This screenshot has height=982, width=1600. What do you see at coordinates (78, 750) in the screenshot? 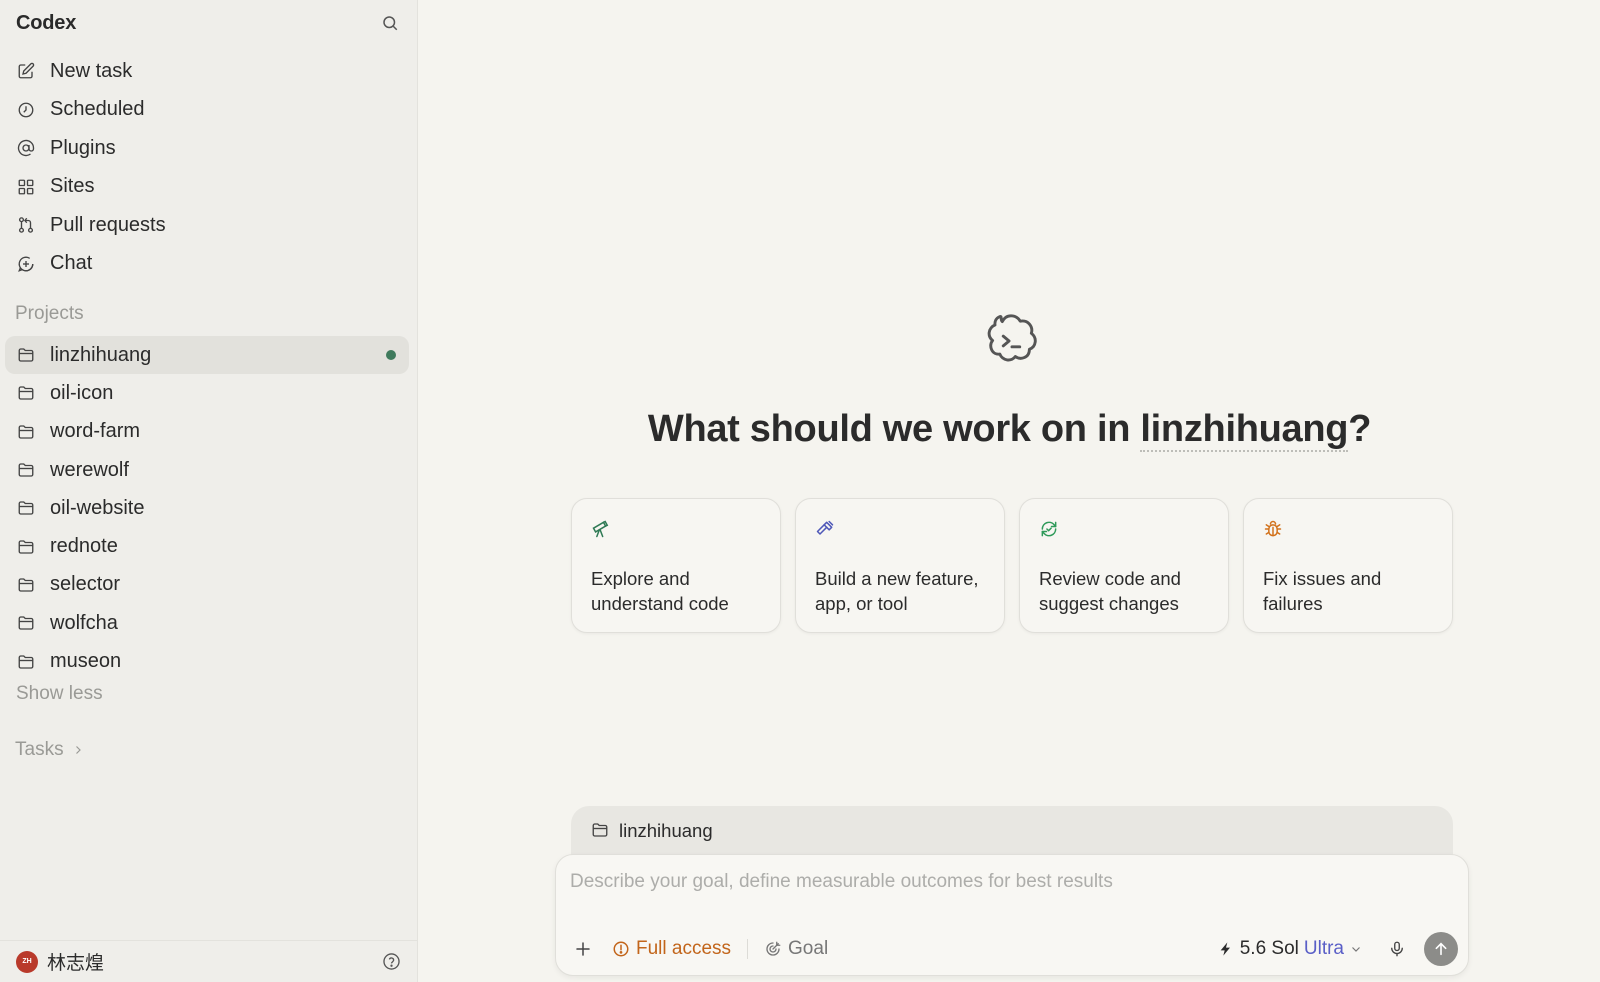
I see `chevron-right-icon` at bounding box center [78, 750].